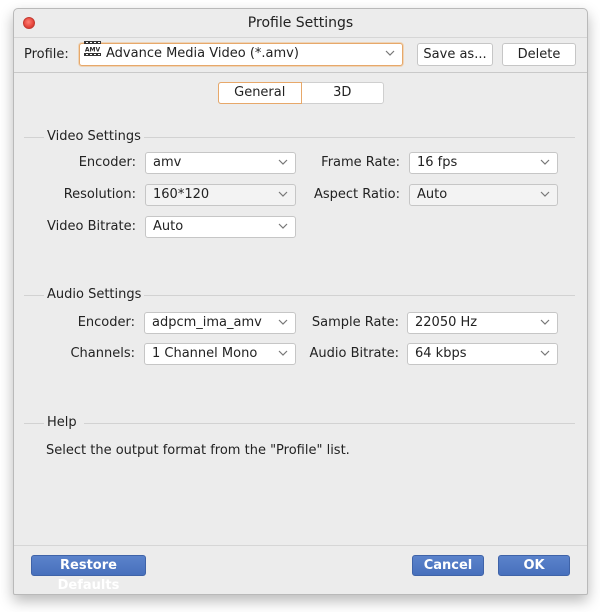 This screenshot has width=600, height=612. Describe the element at coordinates (534, 565) in the screenshot. I see `ok-button: OK` at that location.